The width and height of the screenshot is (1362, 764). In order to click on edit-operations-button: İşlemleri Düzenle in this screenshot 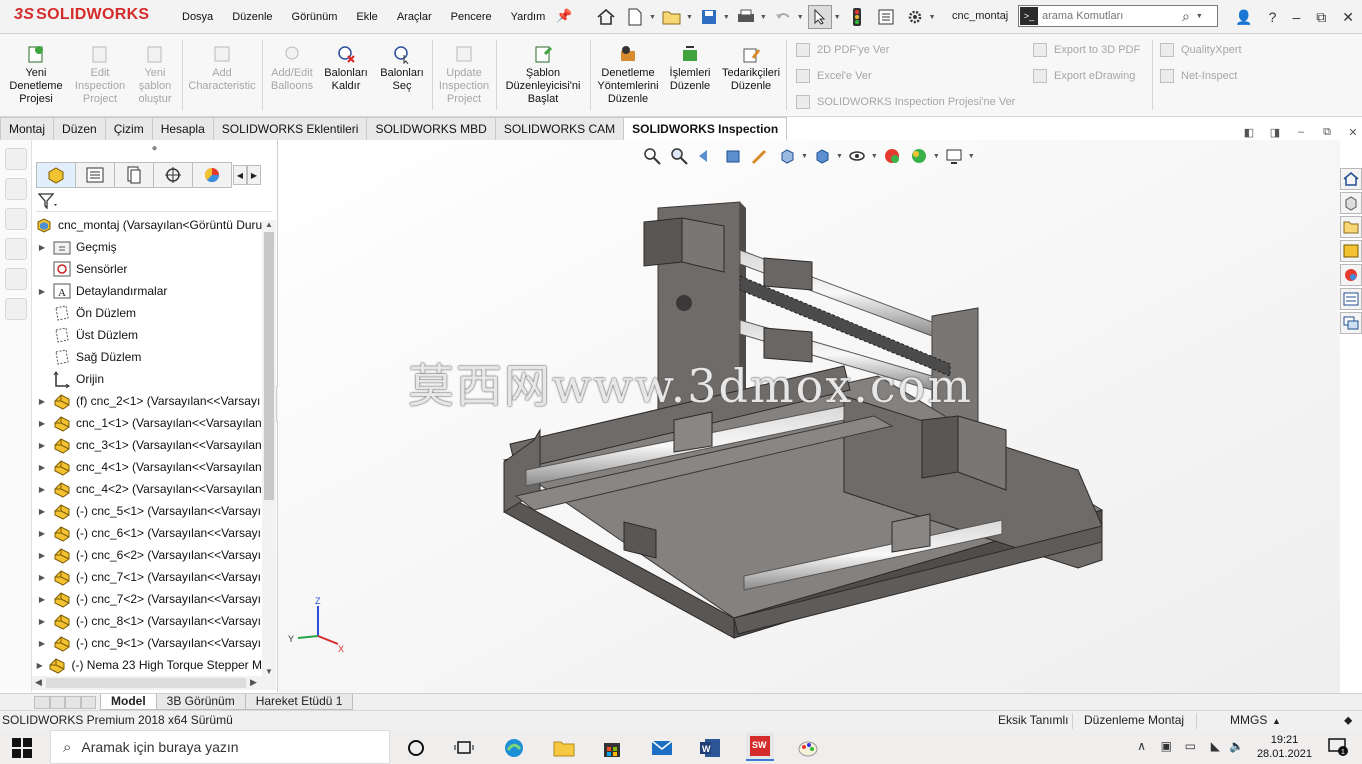, I will do `click(690, 68)`.